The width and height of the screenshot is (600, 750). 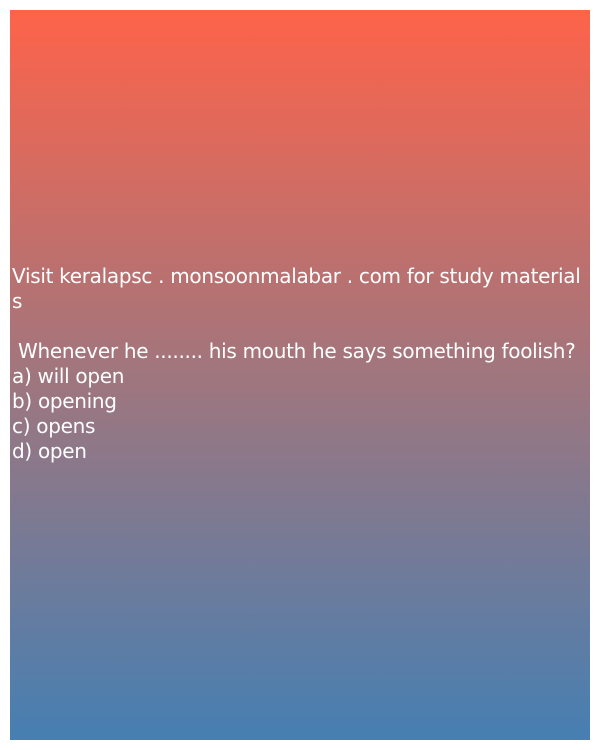 I want to click on option-d: d) open, so click(x=49, y=451).